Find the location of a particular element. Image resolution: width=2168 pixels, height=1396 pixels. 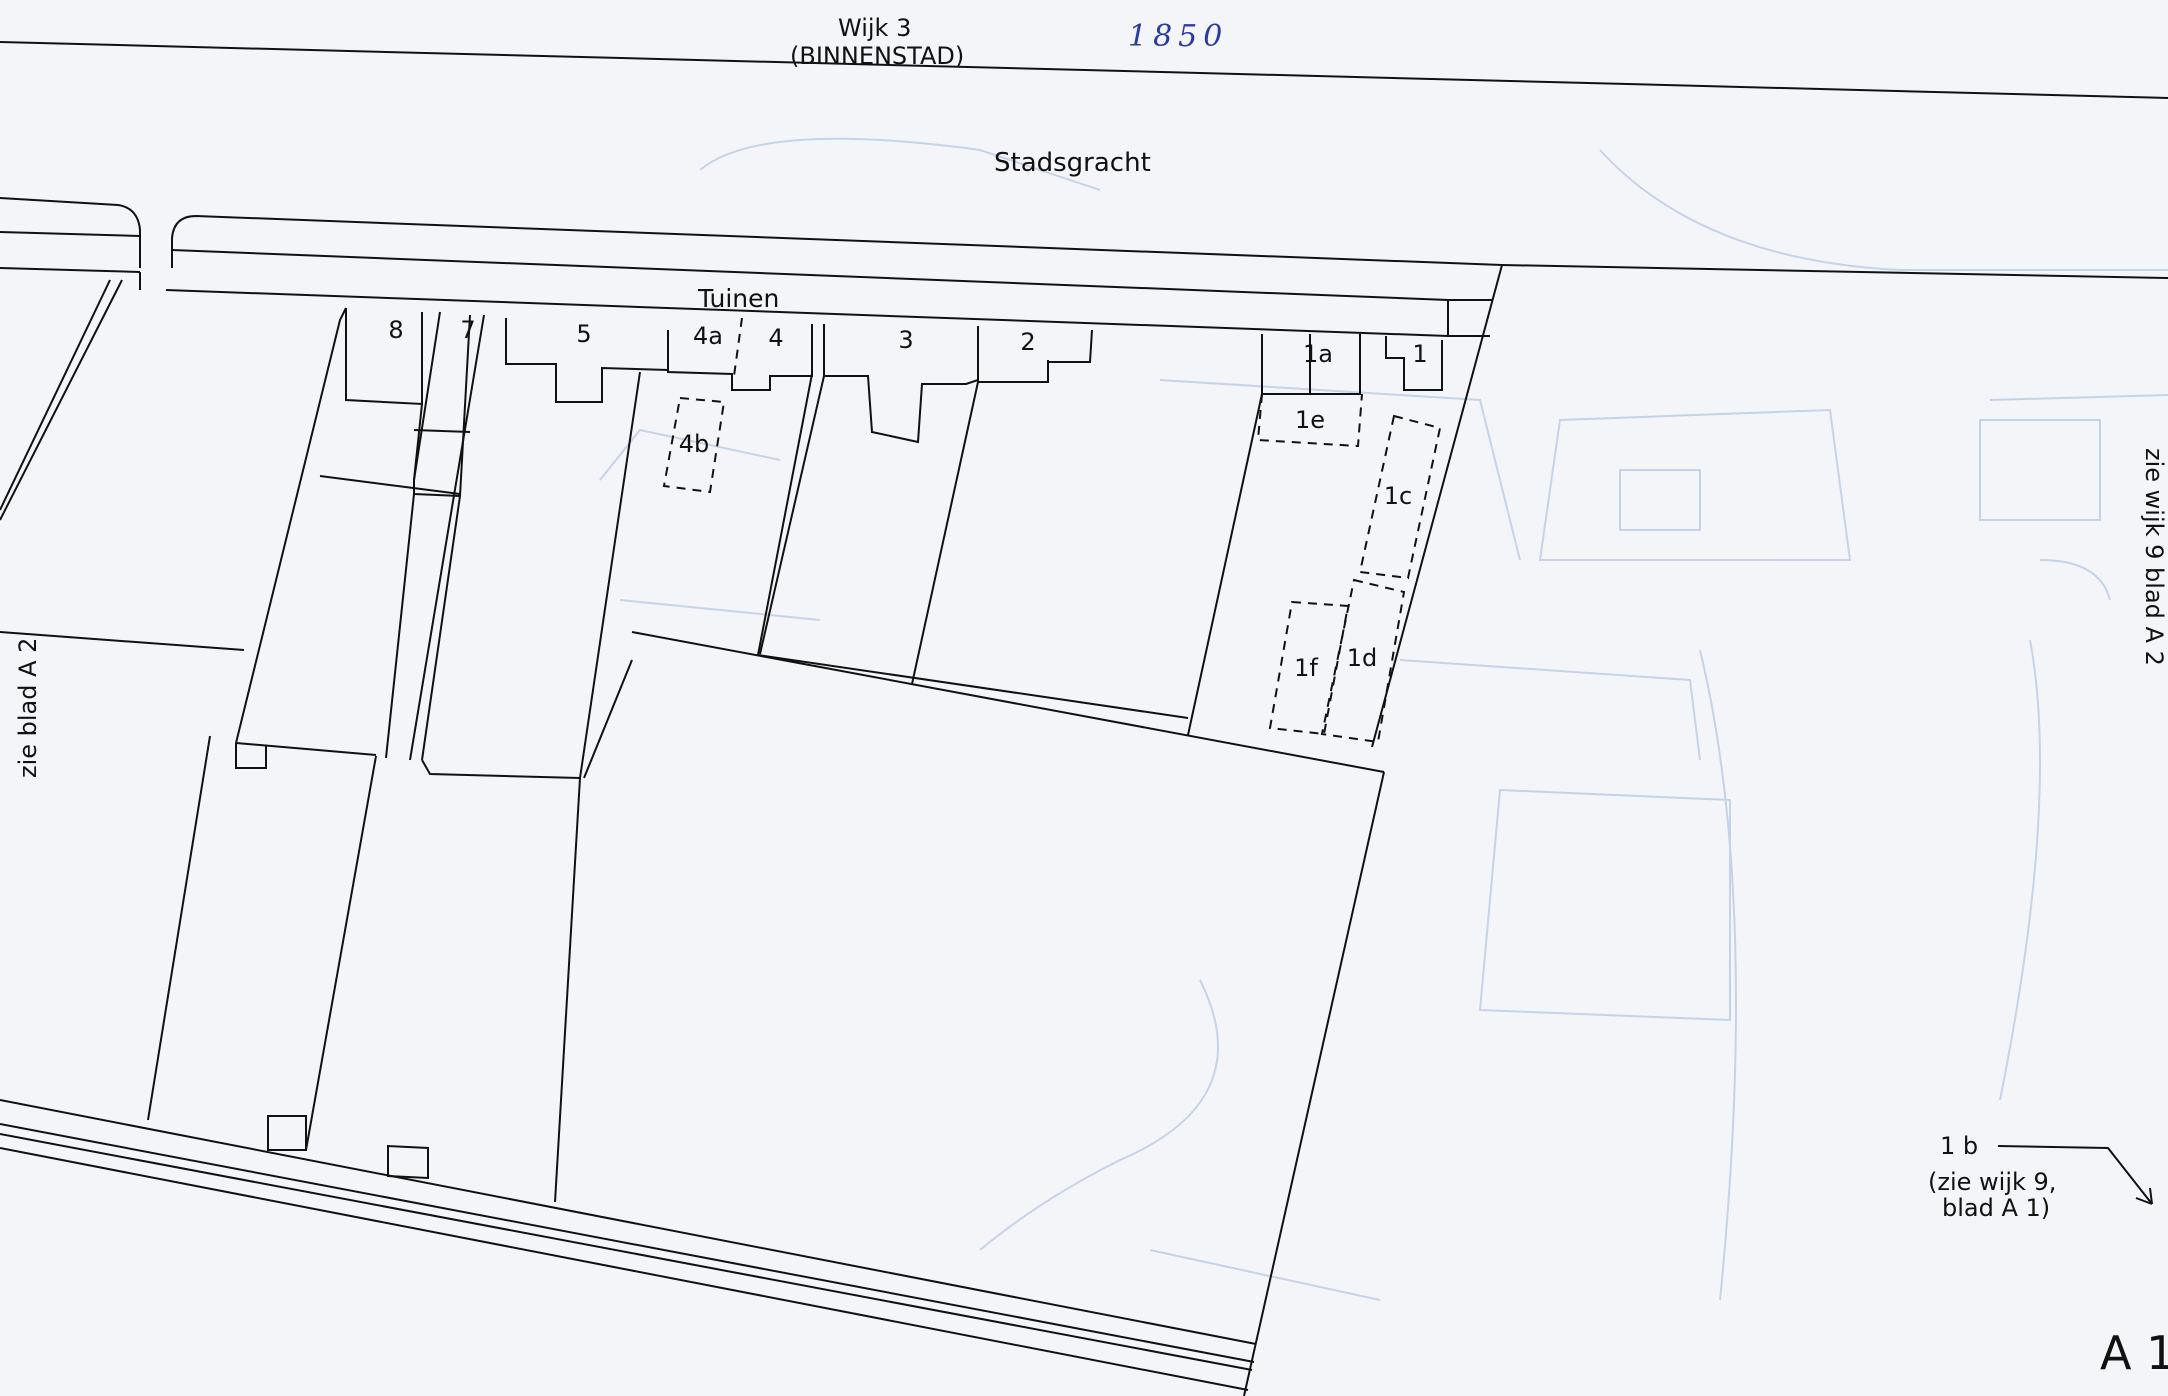

parcel-ref-label: 1 b is located at coordinates (1959, 1146).